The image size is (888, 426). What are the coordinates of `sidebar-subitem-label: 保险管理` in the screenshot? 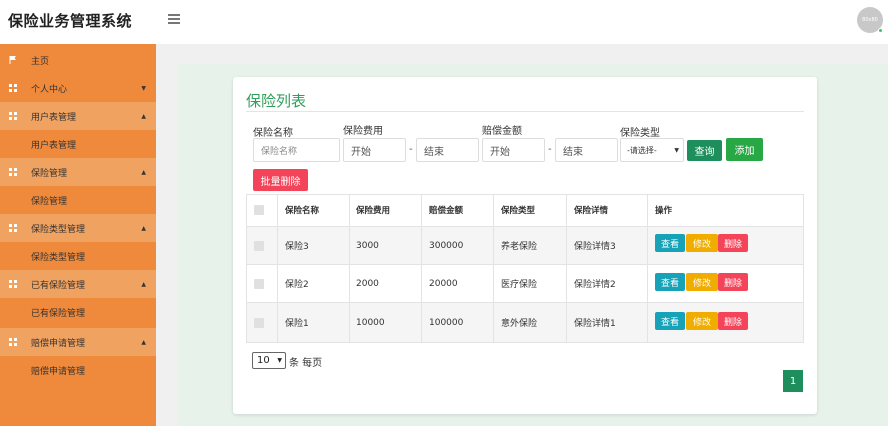 It's located at (49, 201).